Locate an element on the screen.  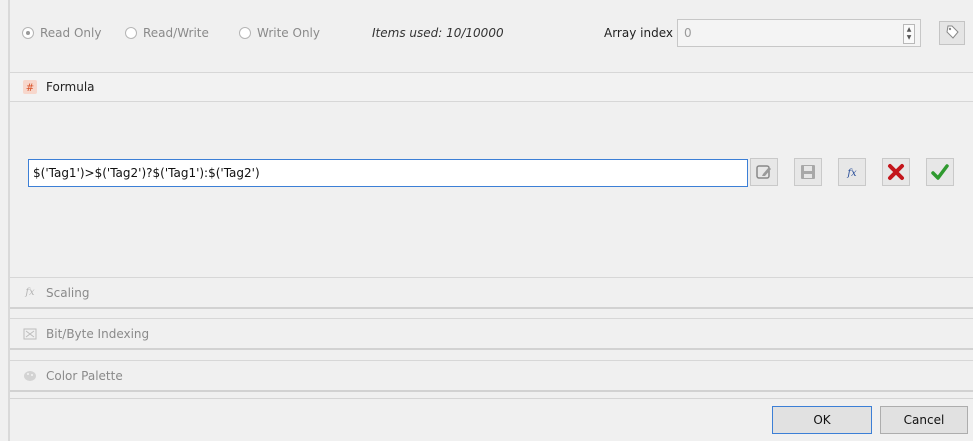
save-formula-button is located at coordinates (808, 172).